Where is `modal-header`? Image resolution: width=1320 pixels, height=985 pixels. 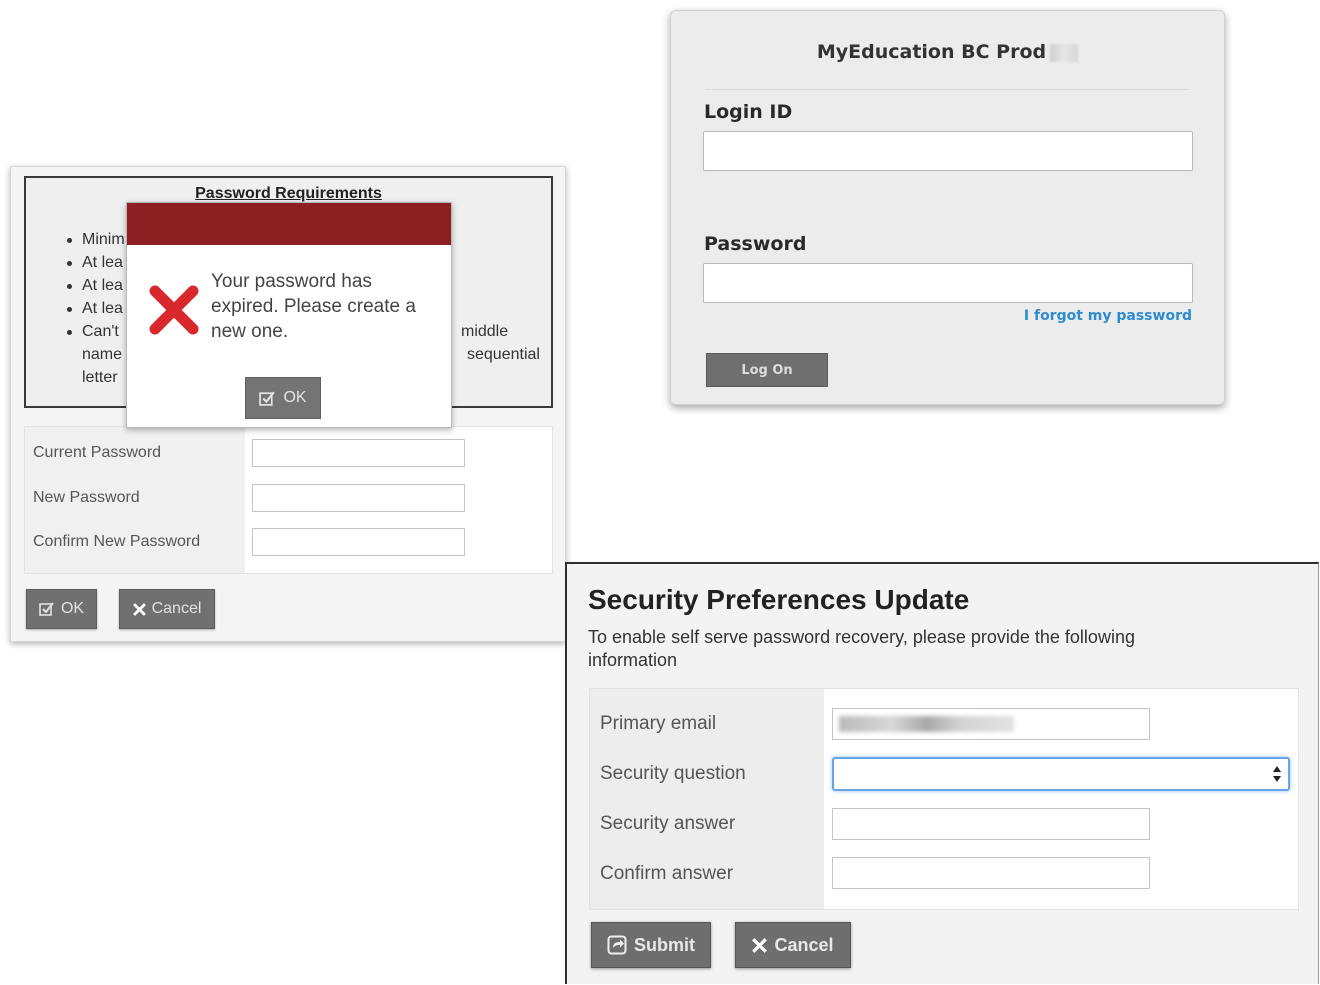
modal-header is located at coordinates (289, 224).